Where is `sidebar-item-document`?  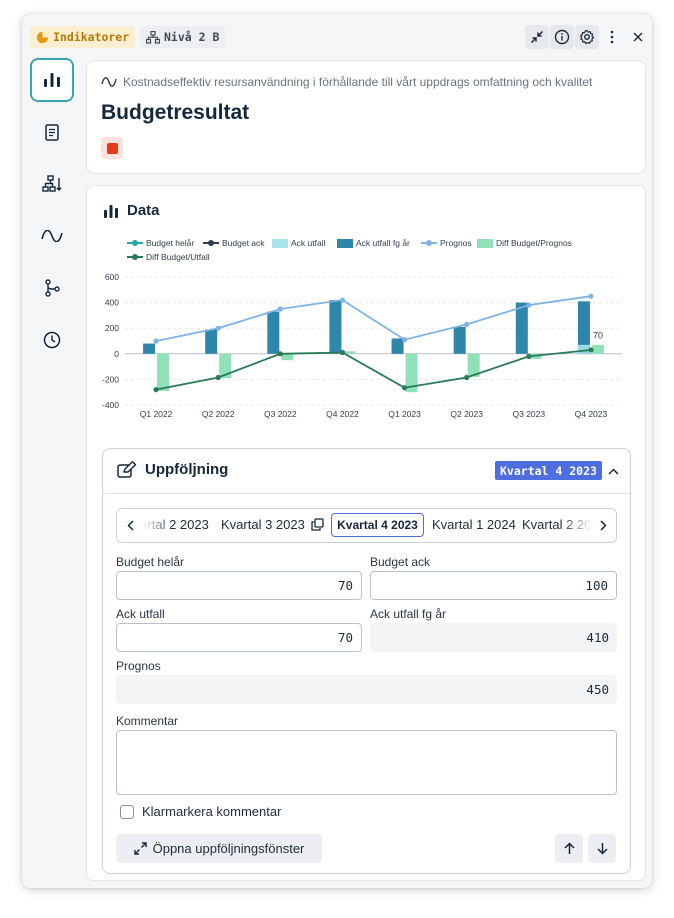
sidebar-item-document is located at coordinates (52, 132).